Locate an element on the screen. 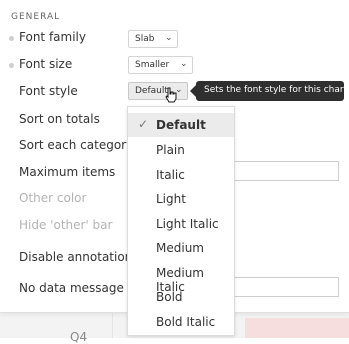 This screenshot has height=344, width=349. sort-each-category-label: Sort each category is located at coordinates (76, 145).